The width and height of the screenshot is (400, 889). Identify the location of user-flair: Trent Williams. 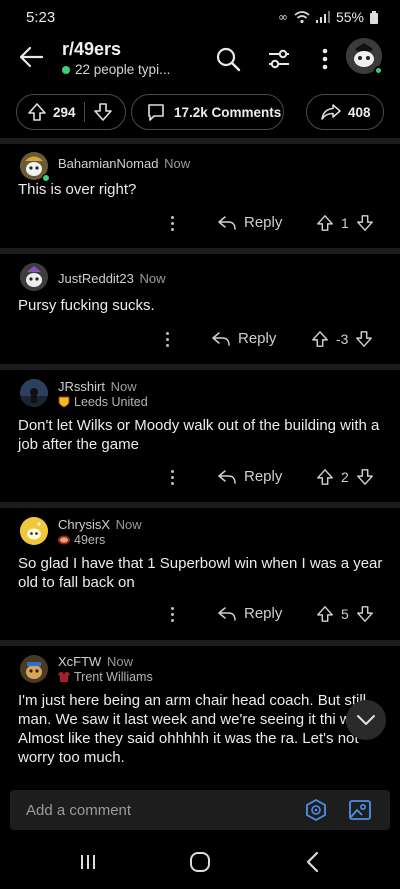
(105, 677).